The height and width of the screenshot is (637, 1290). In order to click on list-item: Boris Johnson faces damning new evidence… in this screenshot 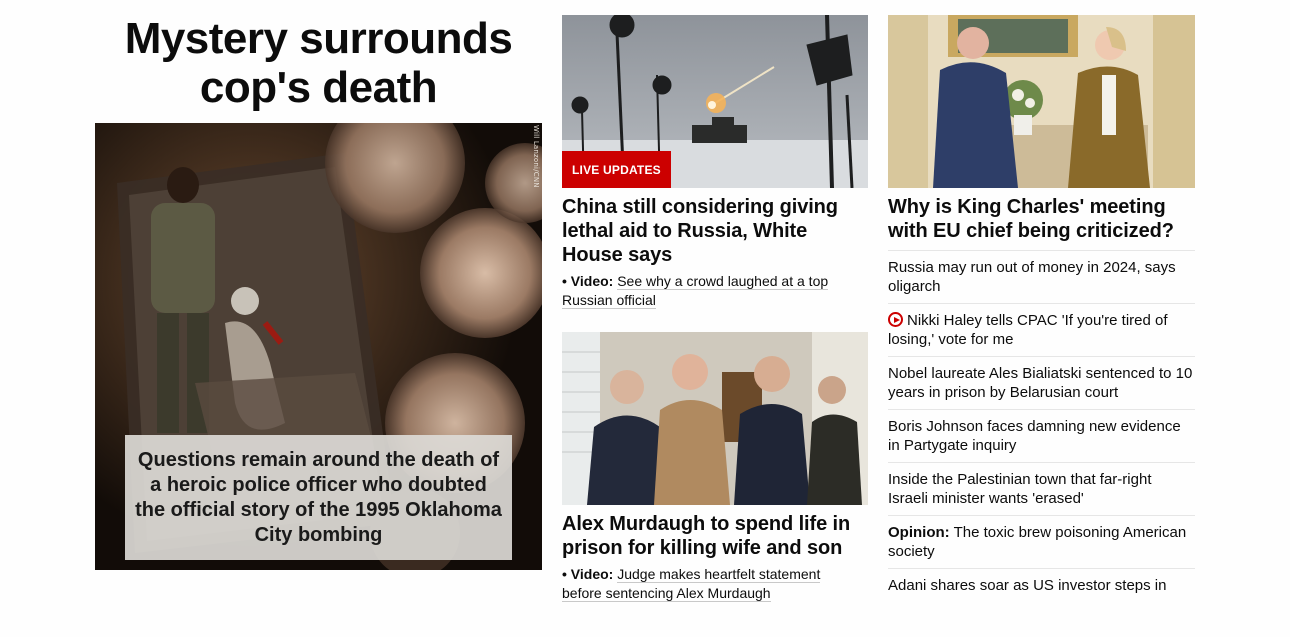, I will do `click(1041, 435)`.